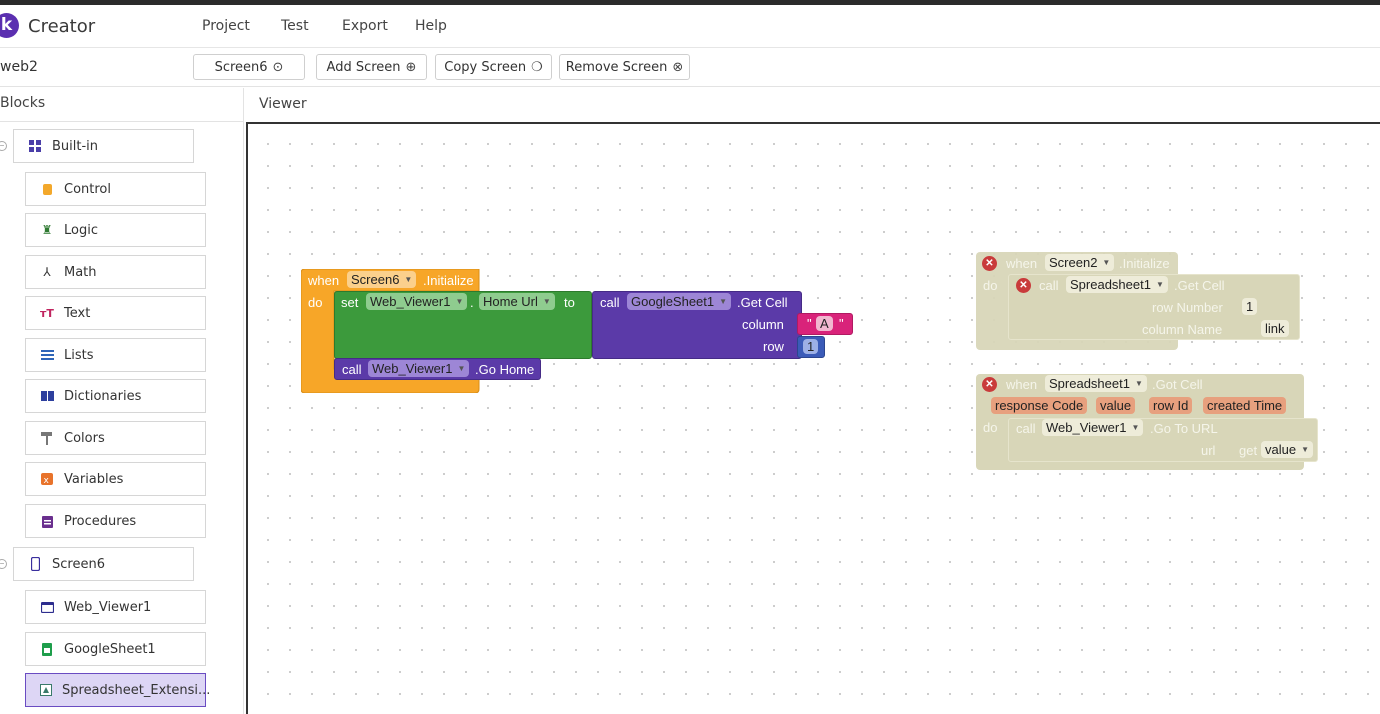 This screenshot has height=714, width=1380. I want to click on control-icon, so click(47, 189).